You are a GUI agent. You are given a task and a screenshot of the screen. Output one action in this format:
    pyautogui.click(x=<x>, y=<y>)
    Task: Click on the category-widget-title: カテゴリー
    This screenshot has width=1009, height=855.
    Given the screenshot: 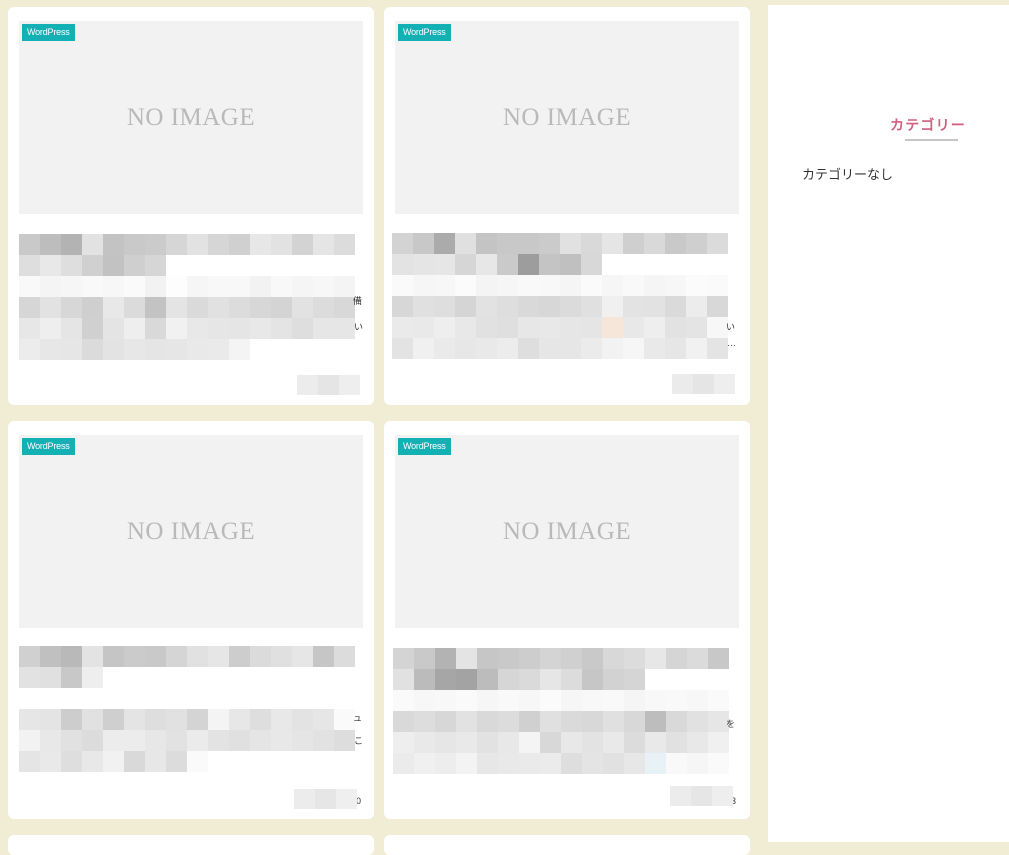 What is the action you would take?
    pyautogui.click(x=928, y=125)
    